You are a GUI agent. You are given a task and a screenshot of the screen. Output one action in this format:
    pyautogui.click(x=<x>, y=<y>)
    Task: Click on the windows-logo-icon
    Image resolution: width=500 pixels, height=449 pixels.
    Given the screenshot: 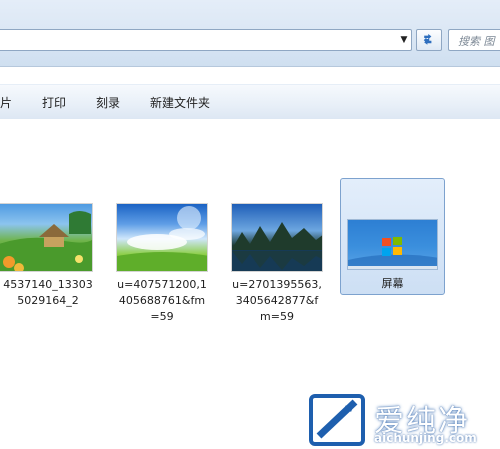 What is the action you would take?
    pyautogui.click(x=392, y=253)
    